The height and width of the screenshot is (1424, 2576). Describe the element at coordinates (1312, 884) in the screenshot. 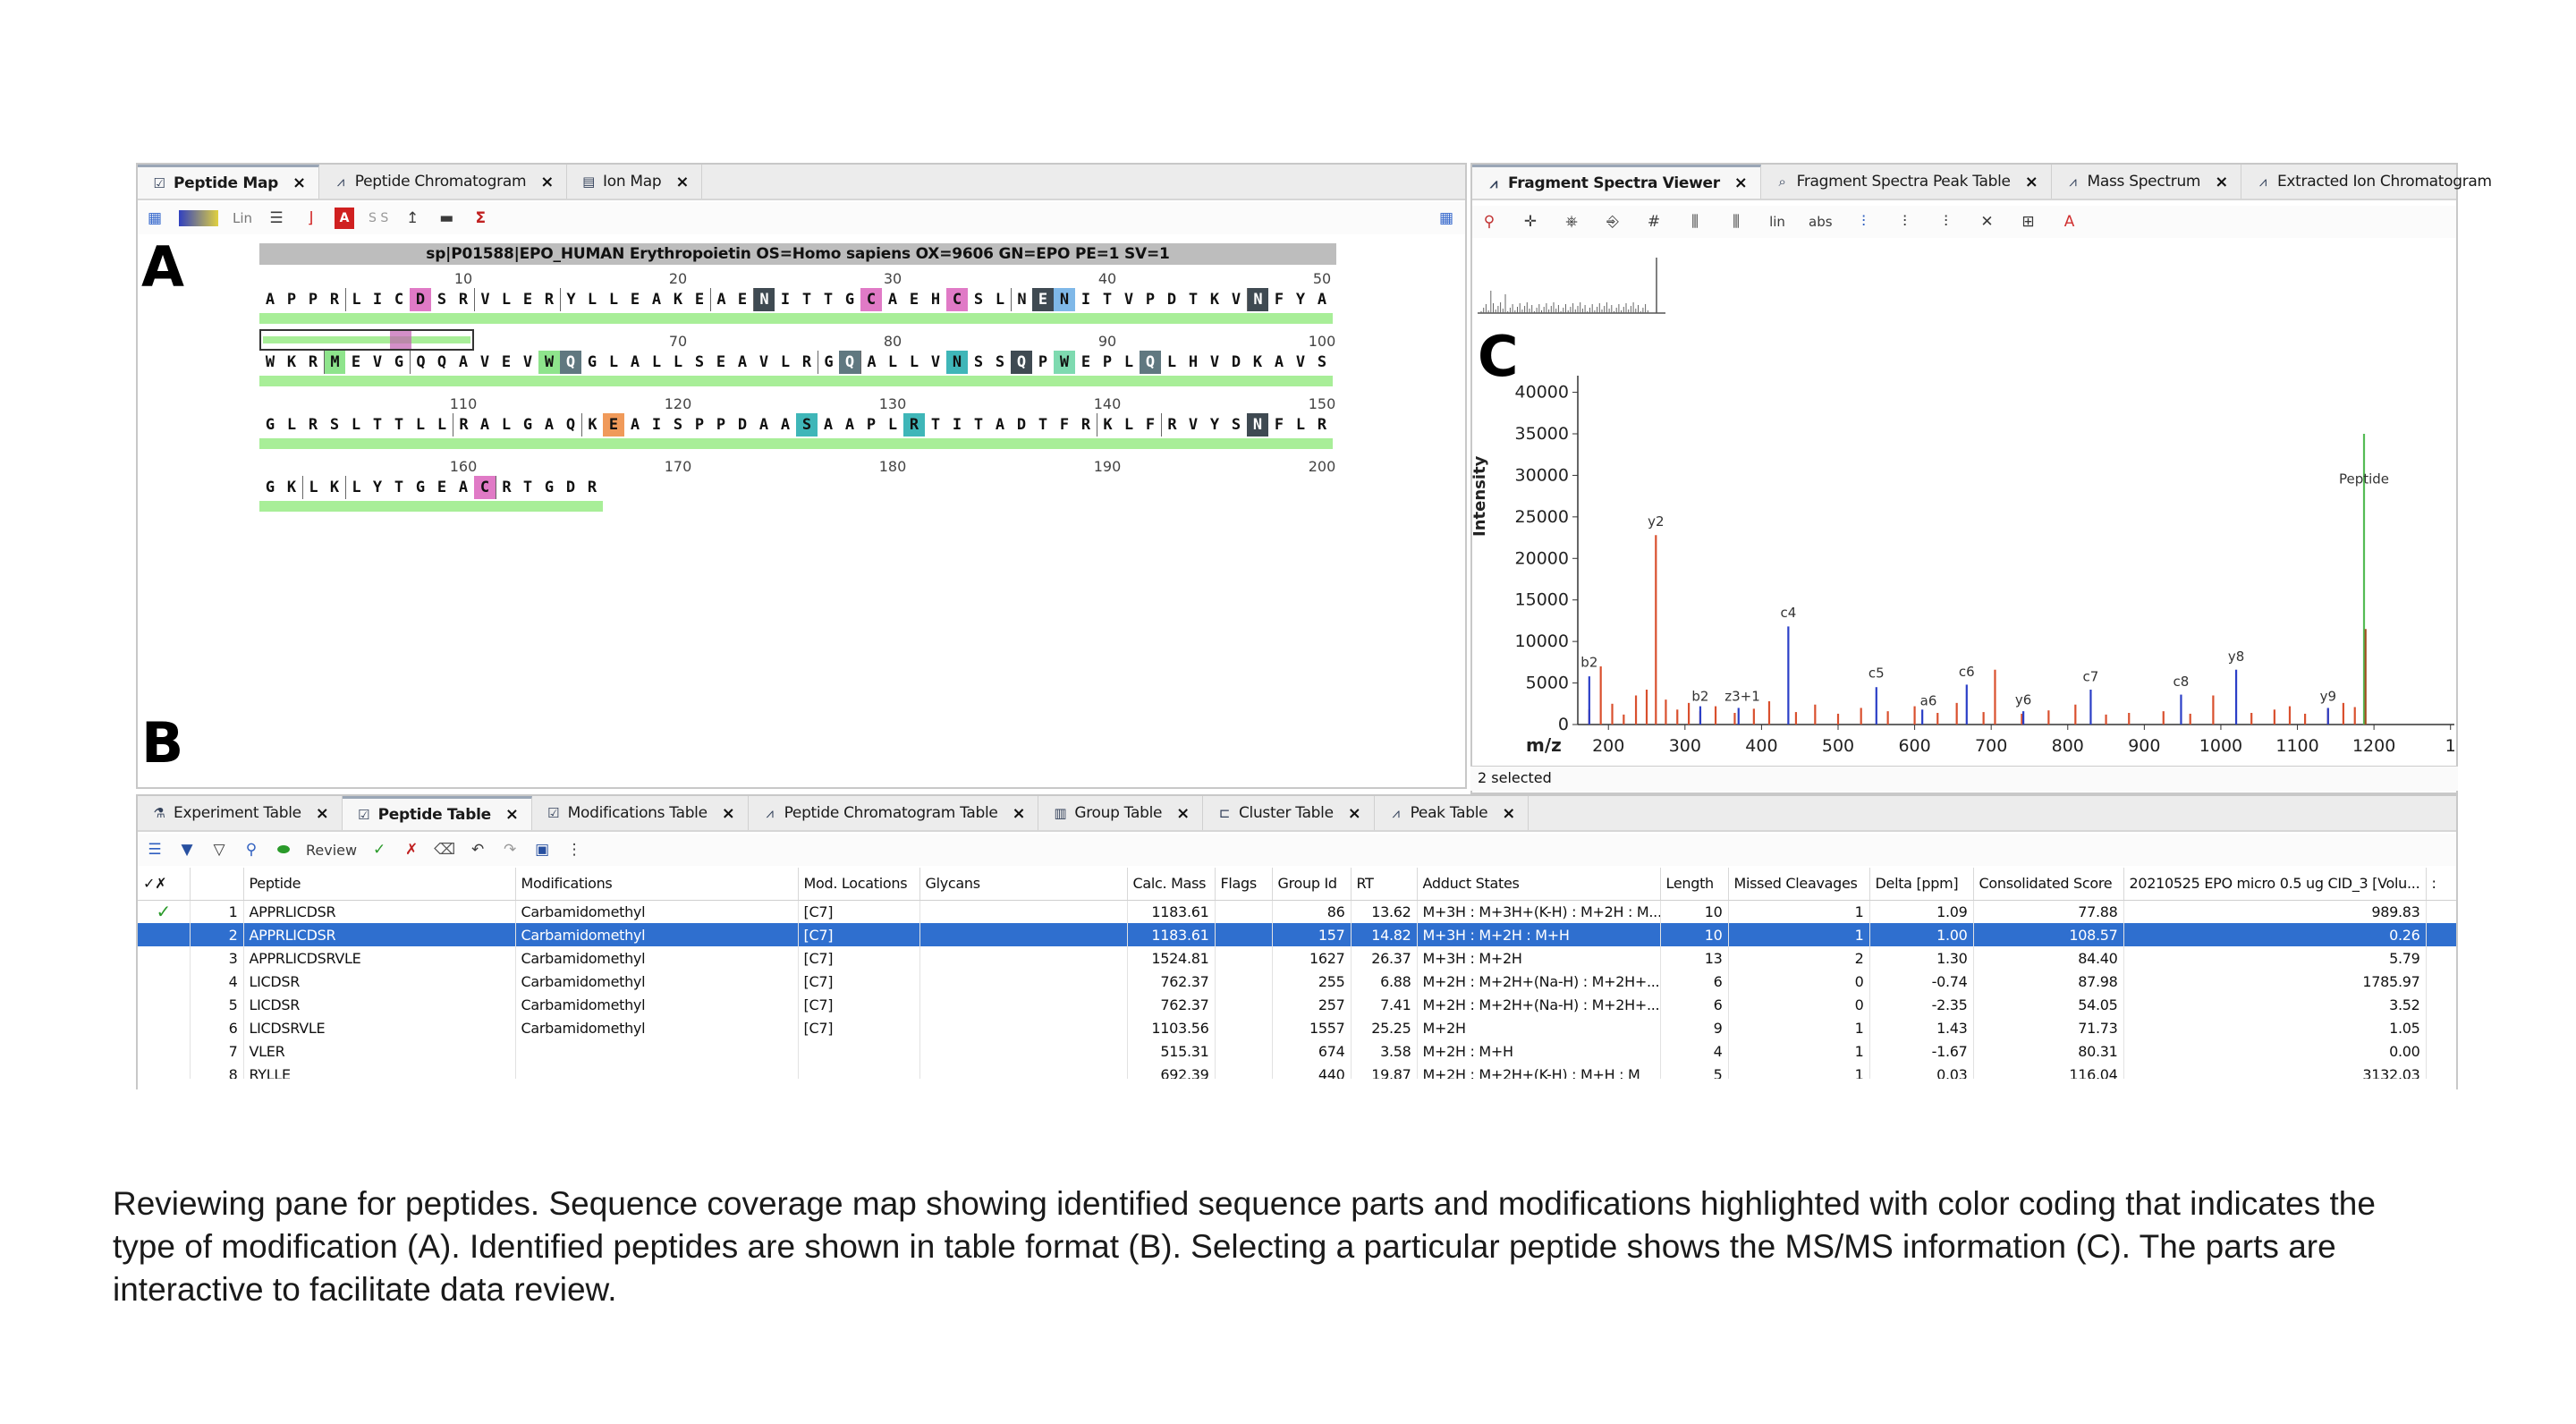

I see `column-header: Group Id` at that location.